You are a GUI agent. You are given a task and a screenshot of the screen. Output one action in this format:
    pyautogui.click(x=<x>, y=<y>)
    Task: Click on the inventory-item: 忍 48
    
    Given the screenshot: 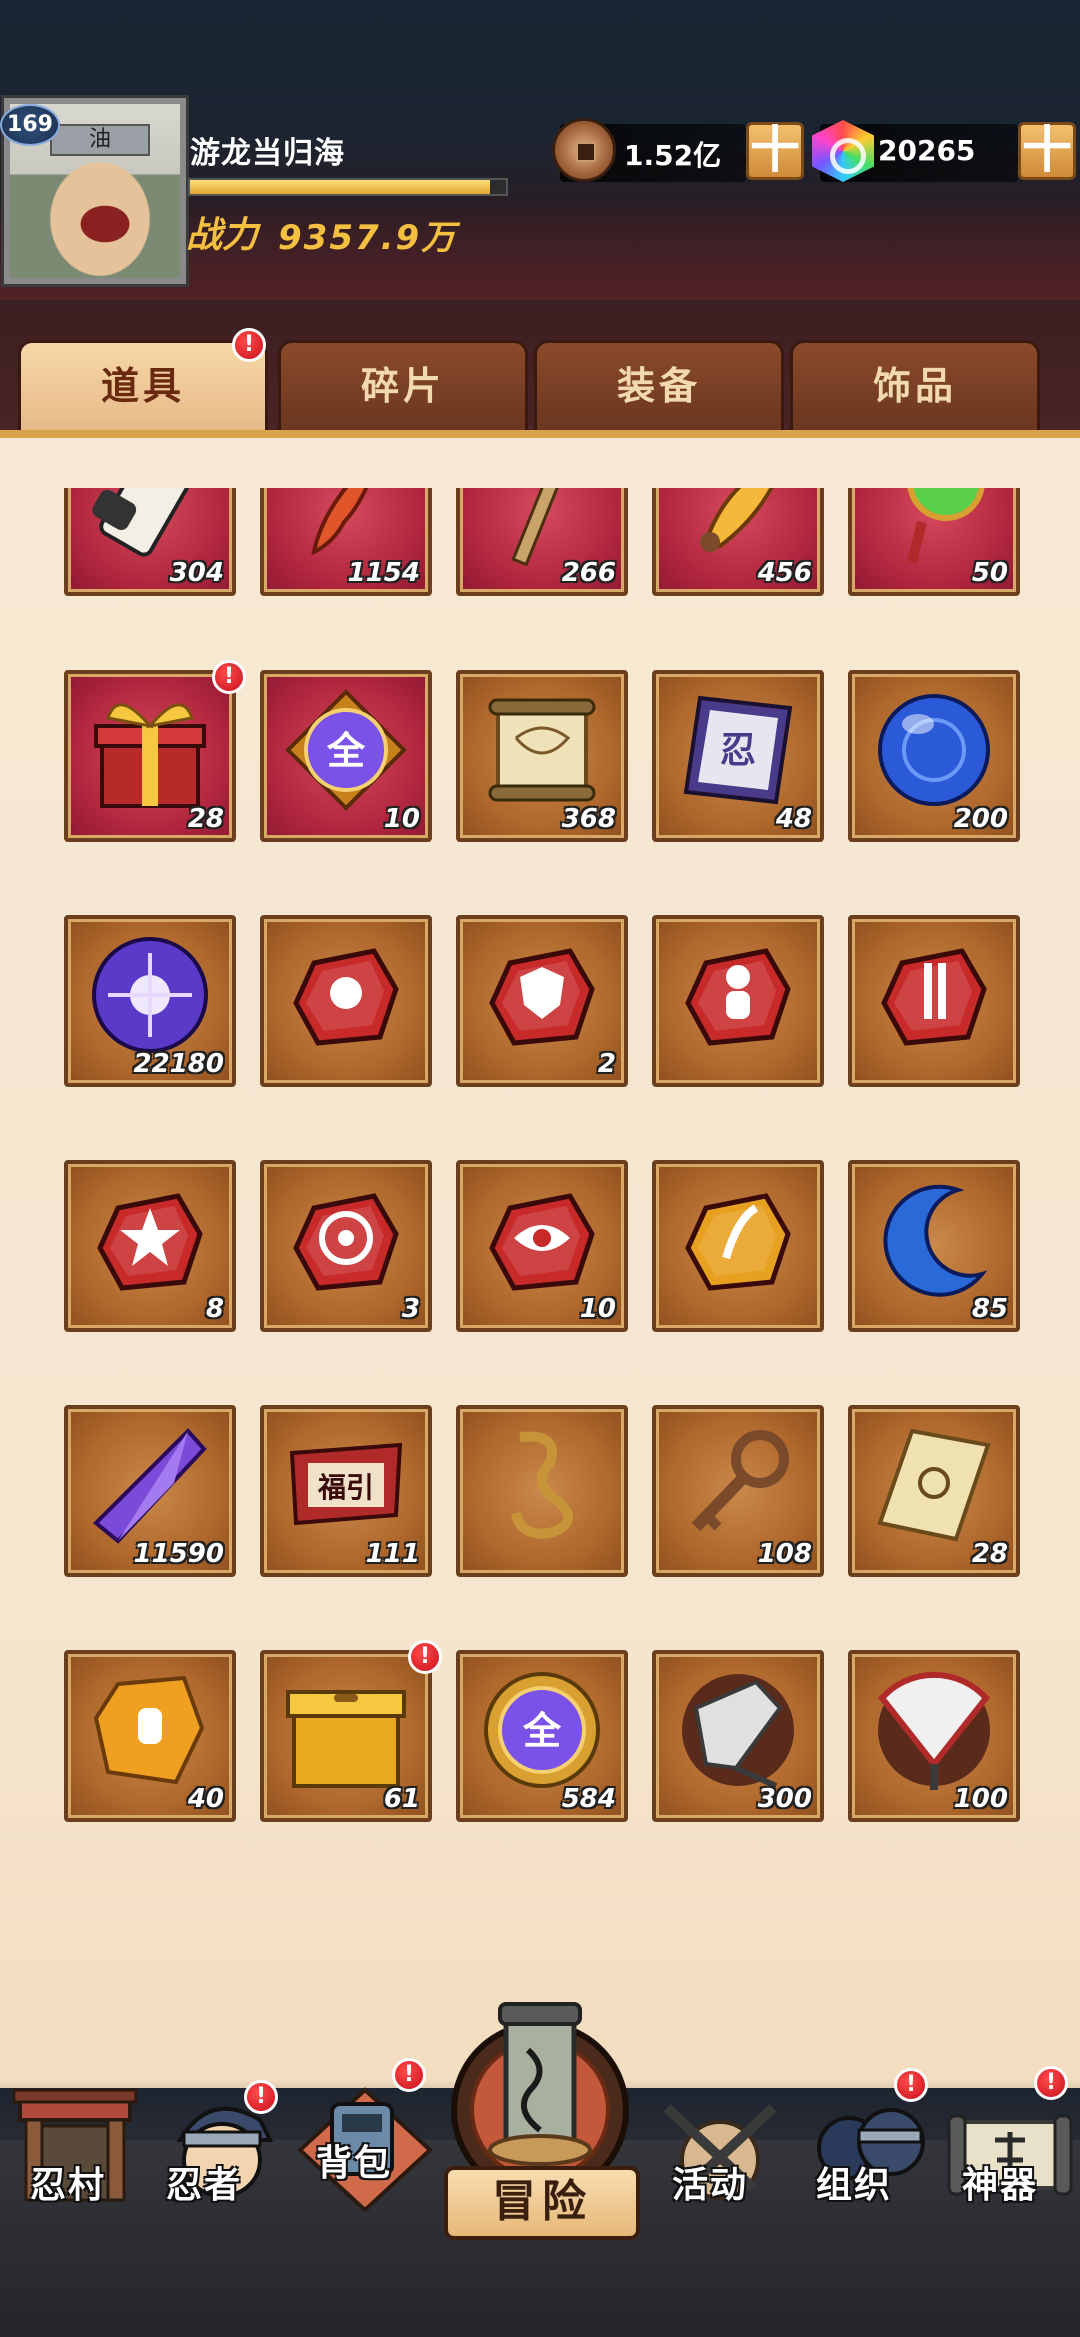 What is the action you would take?
    pyautogui.click(x=738, y=756)
    